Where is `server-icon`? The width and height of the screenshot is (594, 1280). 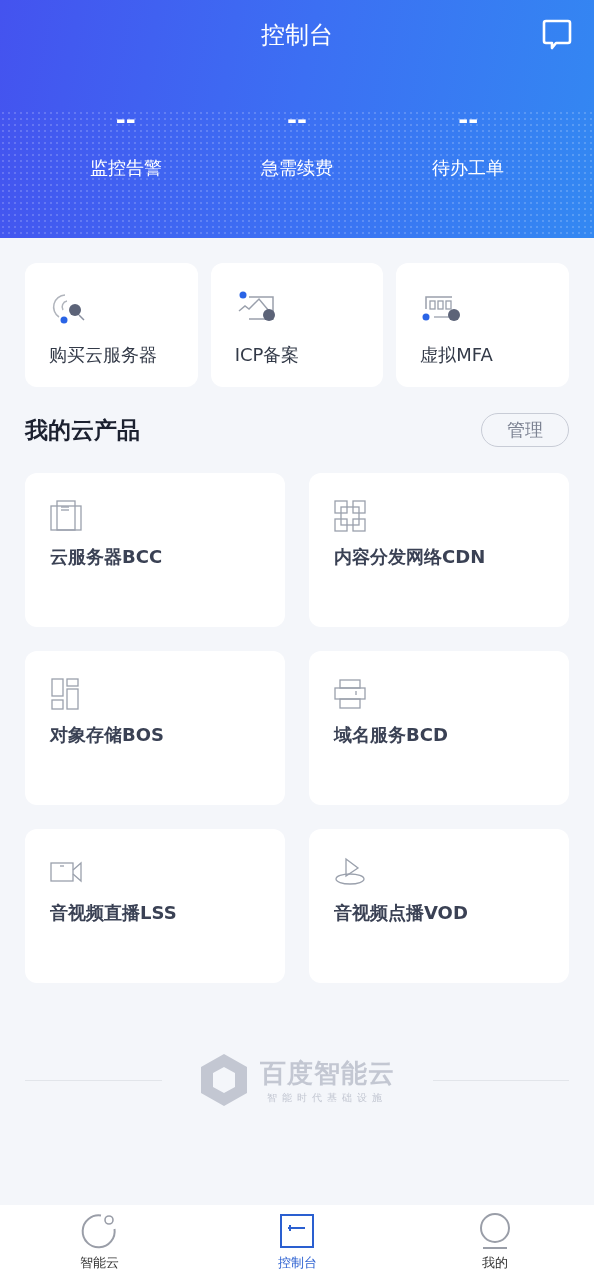 server-icon is located at coordinates (66, 516).